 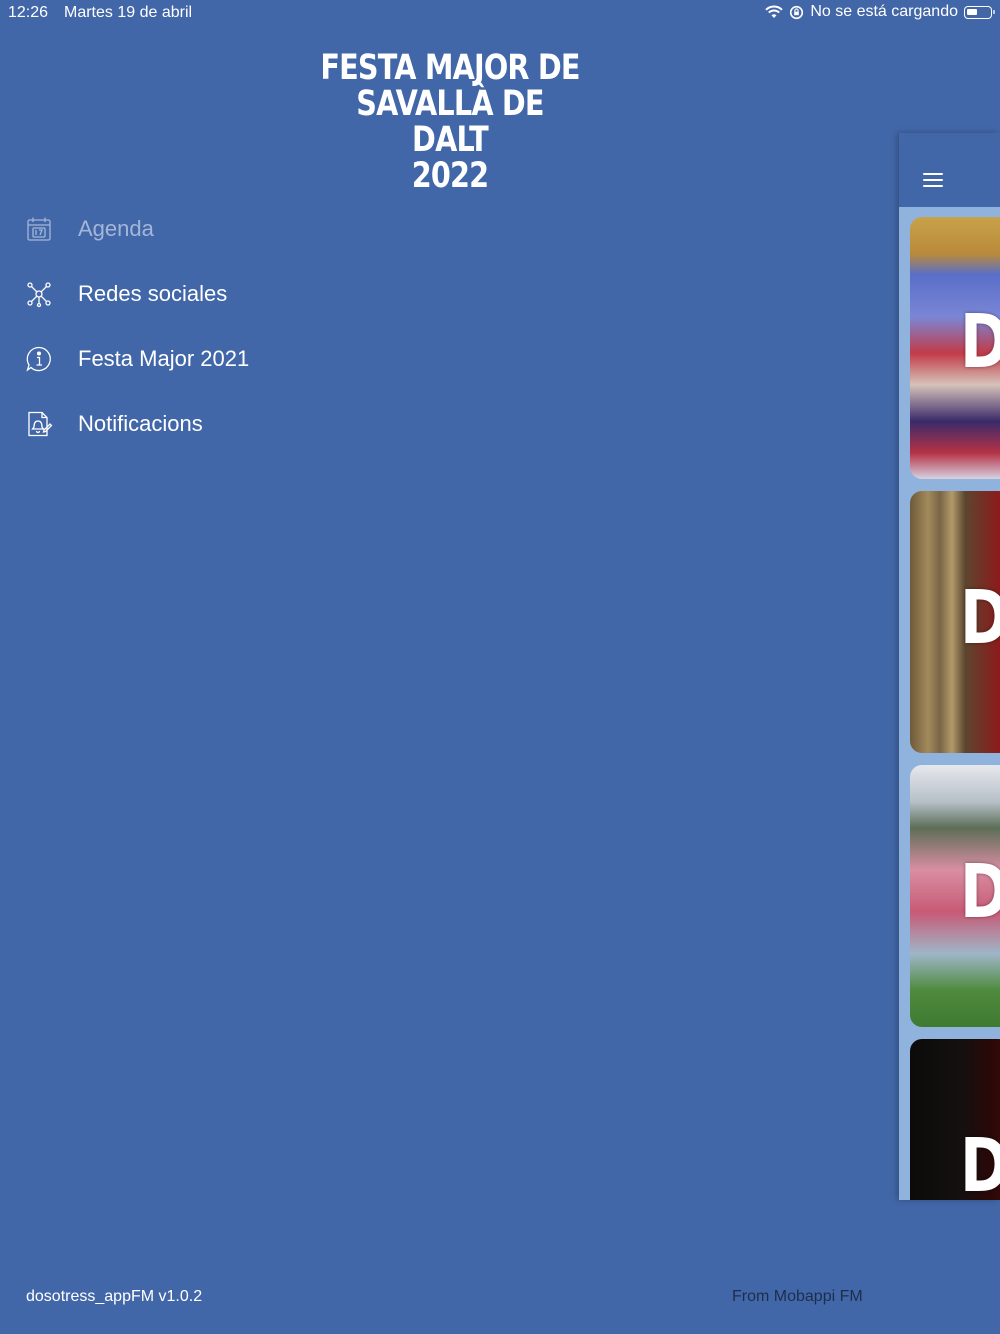 I want to click on menu-item-agenda: Agenda, so click(x=200, y=228).